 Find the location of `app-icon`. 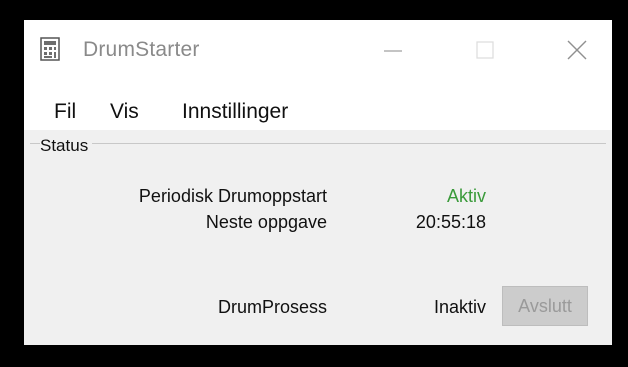

app-icon is located at coordinates (50, 49).